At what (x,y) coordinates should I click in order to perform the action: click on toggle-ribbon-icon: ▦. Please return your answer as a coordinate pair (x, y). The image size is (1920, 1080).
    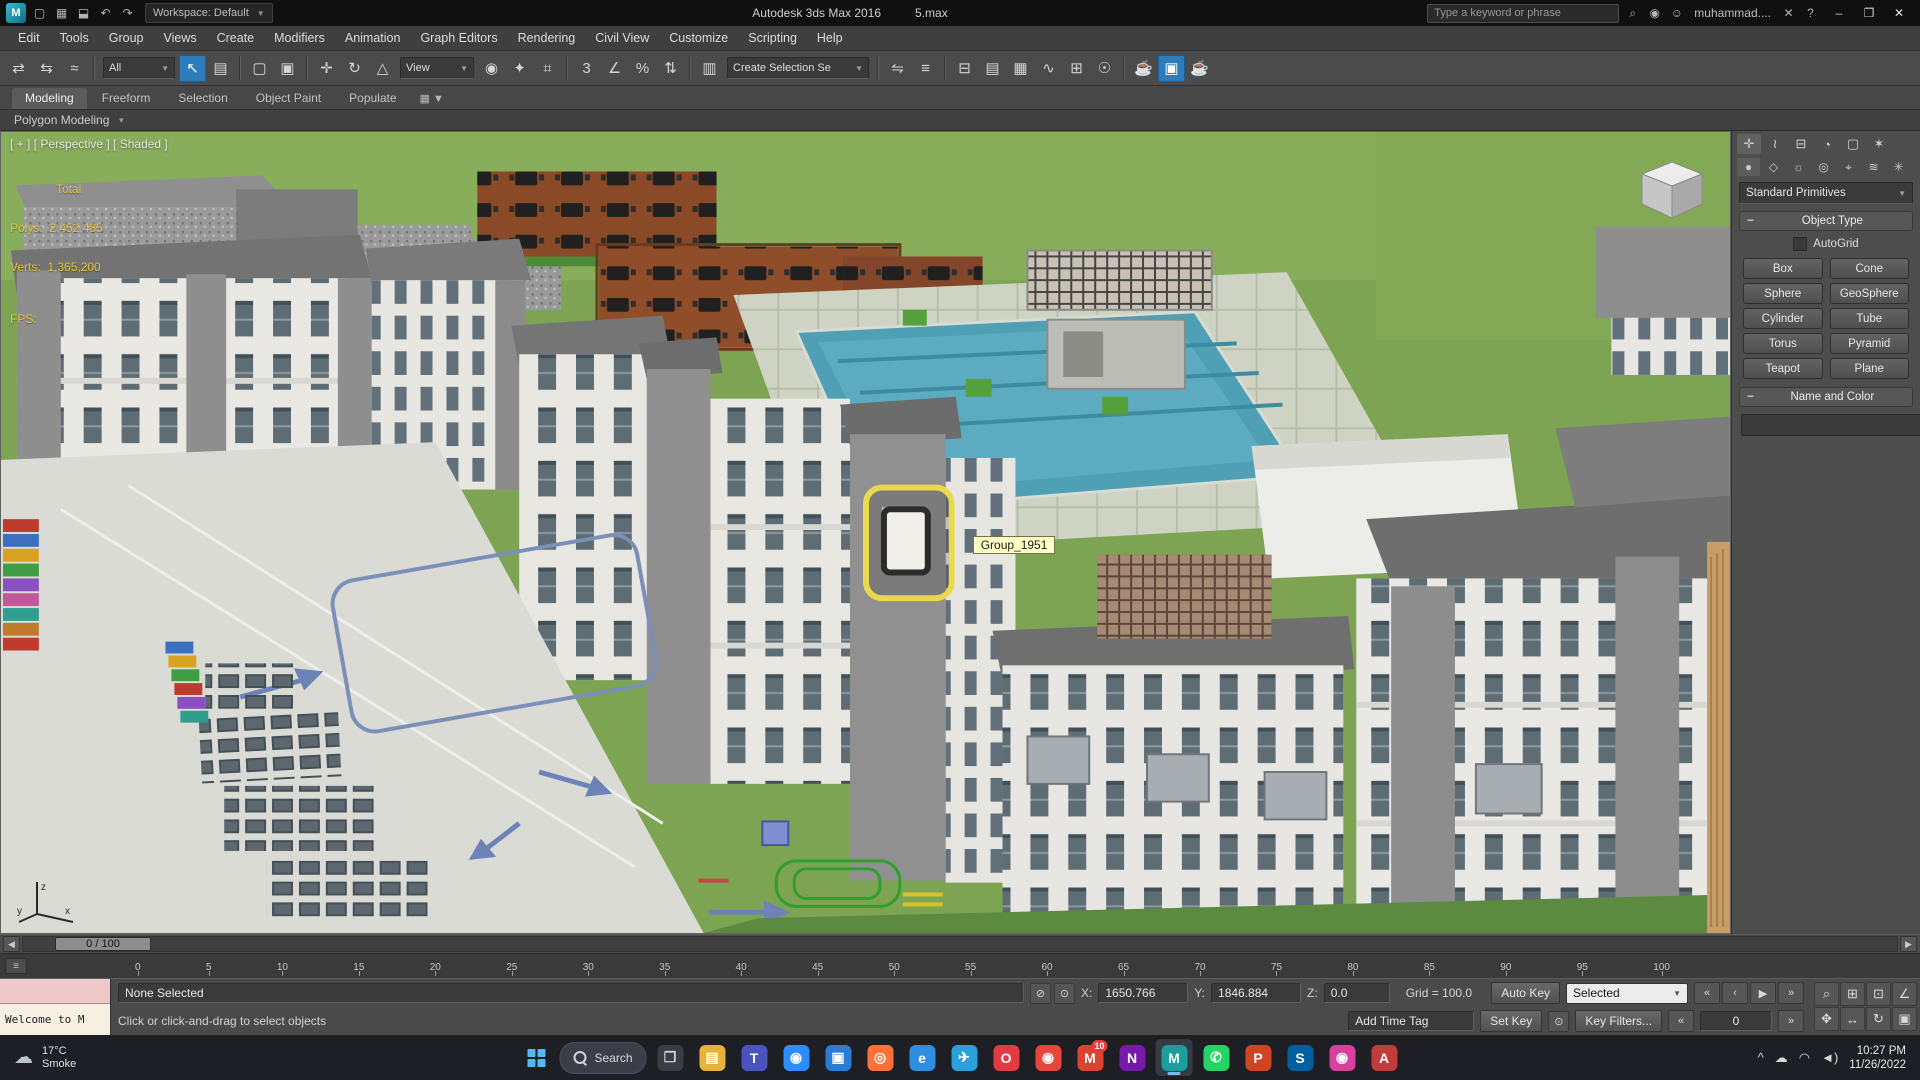
    Looking at the image, I should click on (1020, 68).